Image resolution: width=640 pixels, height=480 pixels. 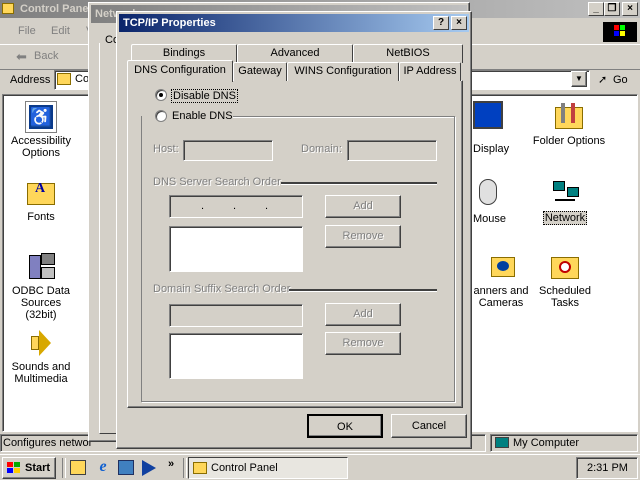 I want to click on host-label: Host:, so click(x=166, y=149).